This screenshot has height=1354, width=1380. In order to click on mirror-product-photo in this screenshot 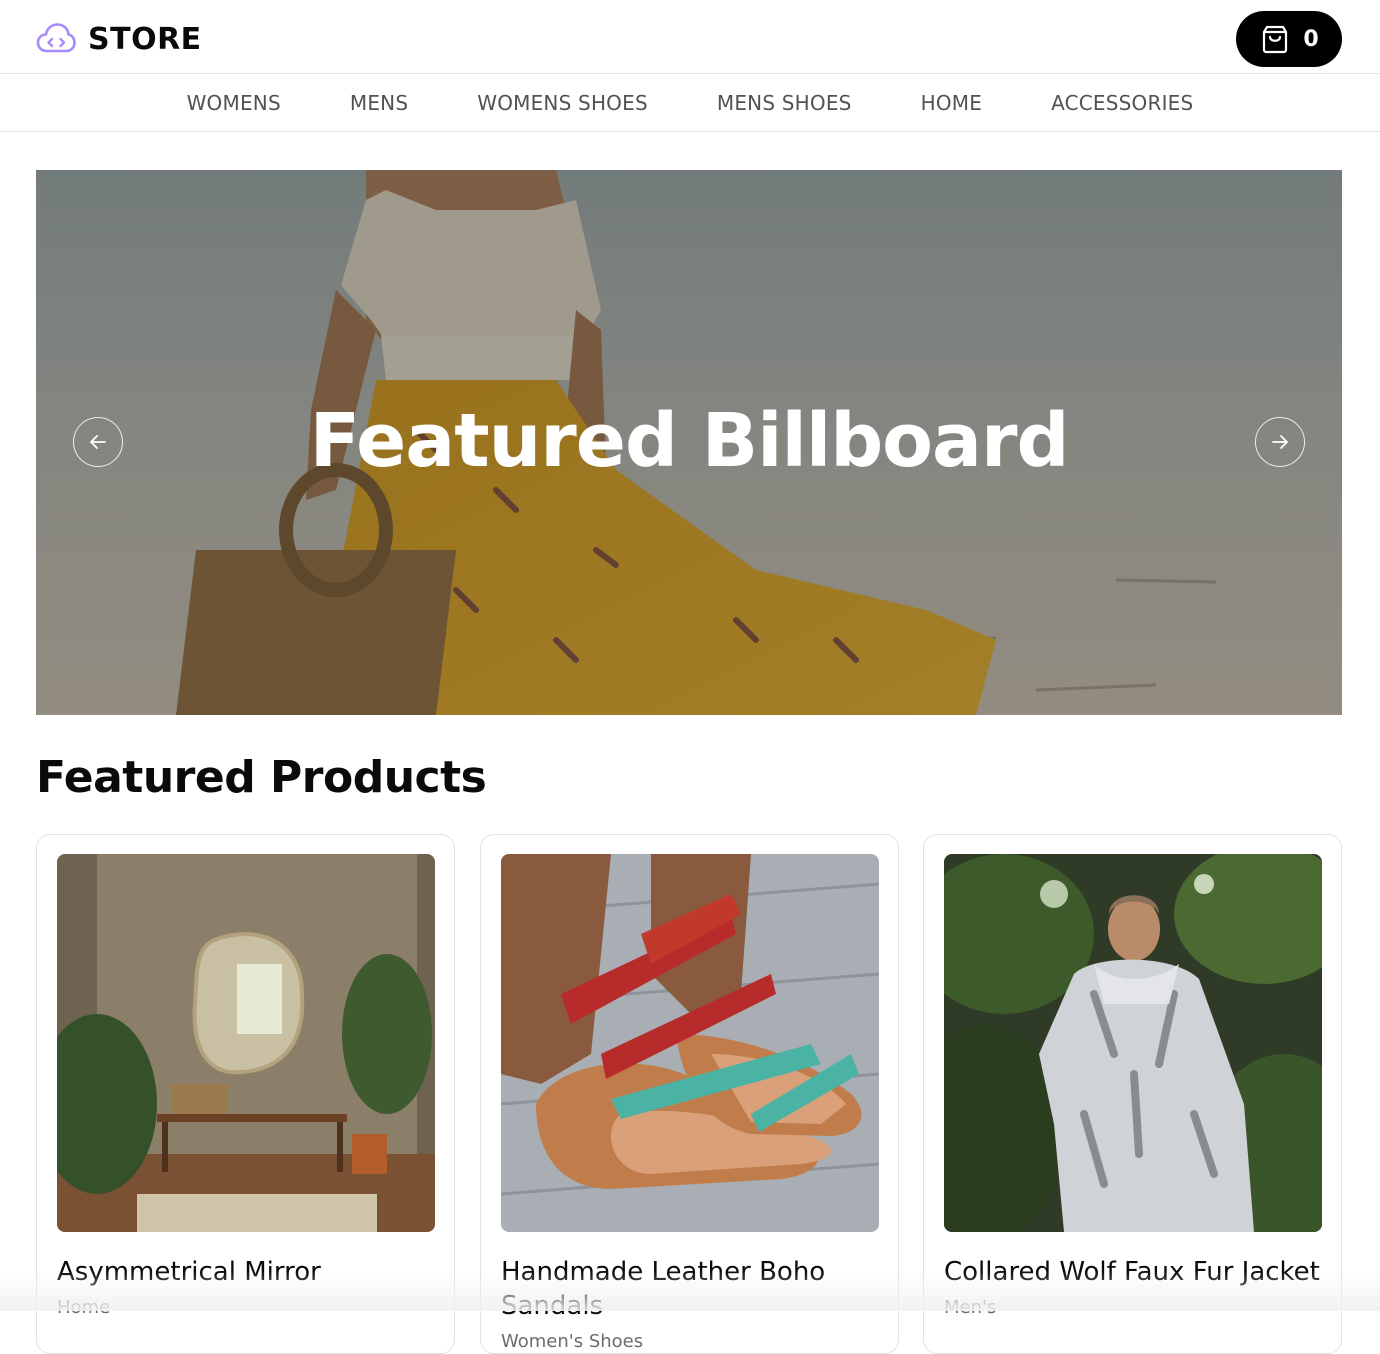, I will do `click(246, 1043)`.